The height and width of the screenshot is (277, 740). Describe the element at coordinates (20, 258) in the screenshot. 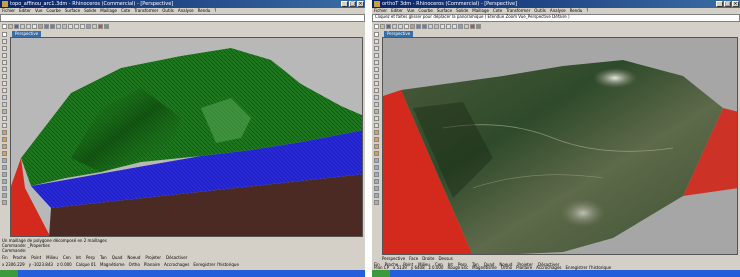

I see `osnap-near: Proche` at that location.